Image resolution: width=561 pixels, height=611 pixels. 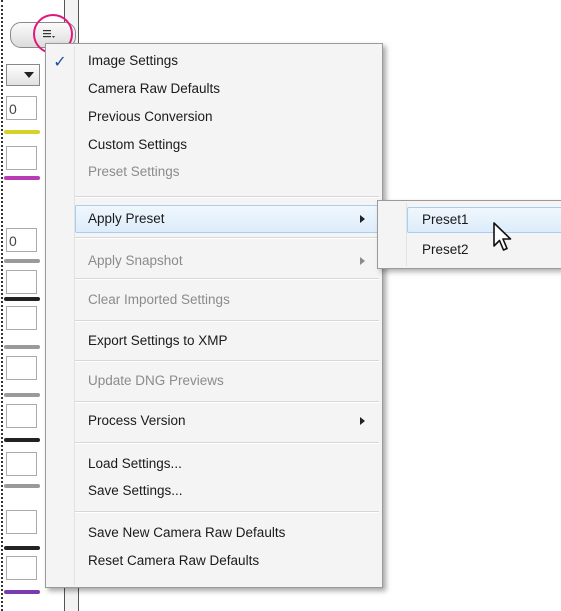 What do you see at coordinates (227, 117) in the screenshot?
I see `menu-item-previous-conversion: Previous Conversion` at bounding box center [227, 117].